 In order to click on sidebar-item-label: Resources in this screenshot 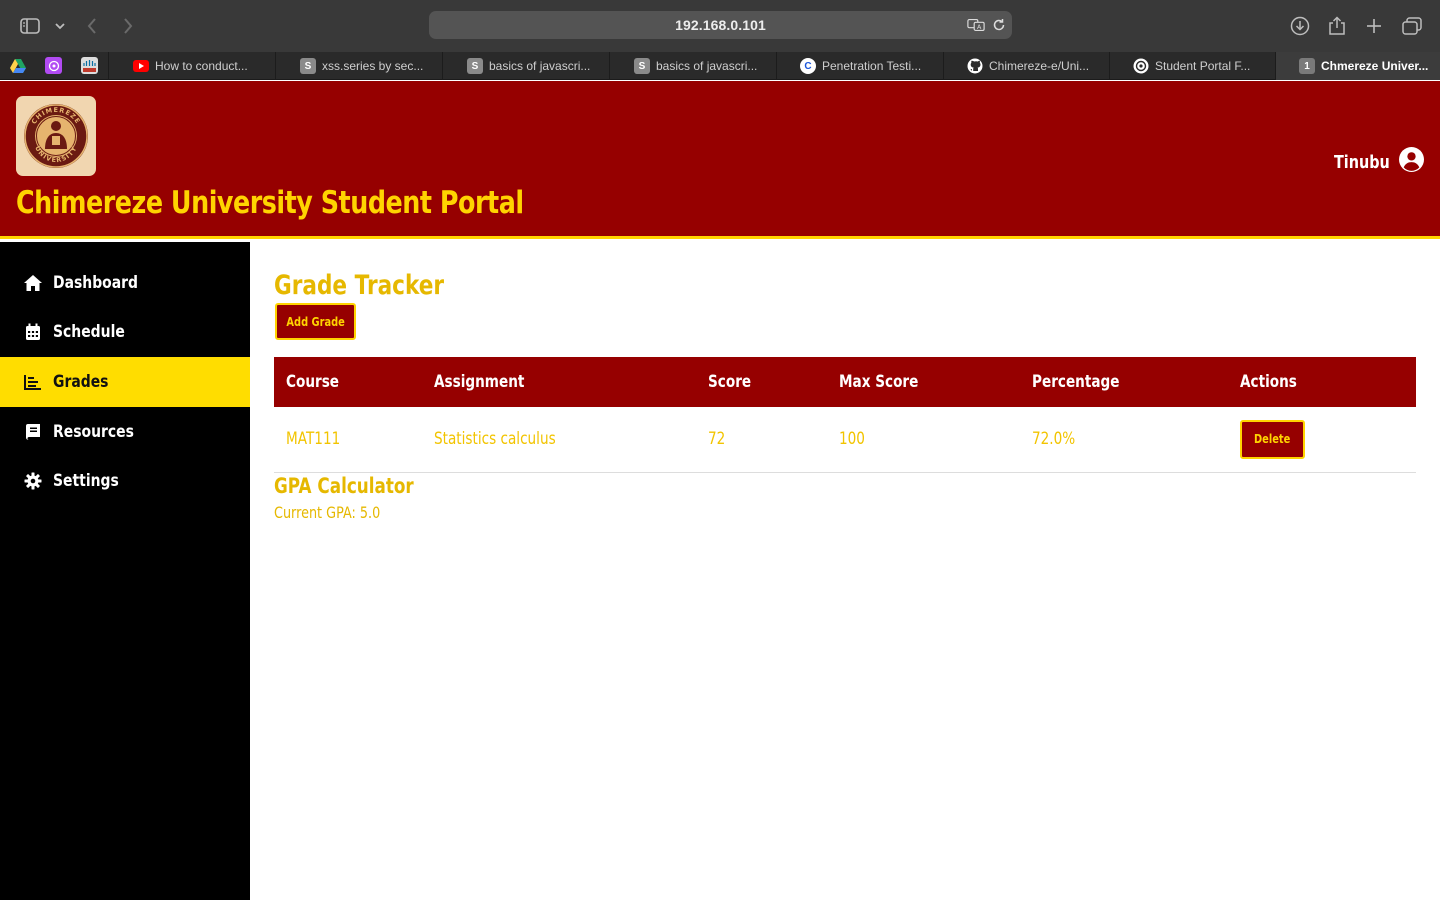, I will do `click(93, 432)`.